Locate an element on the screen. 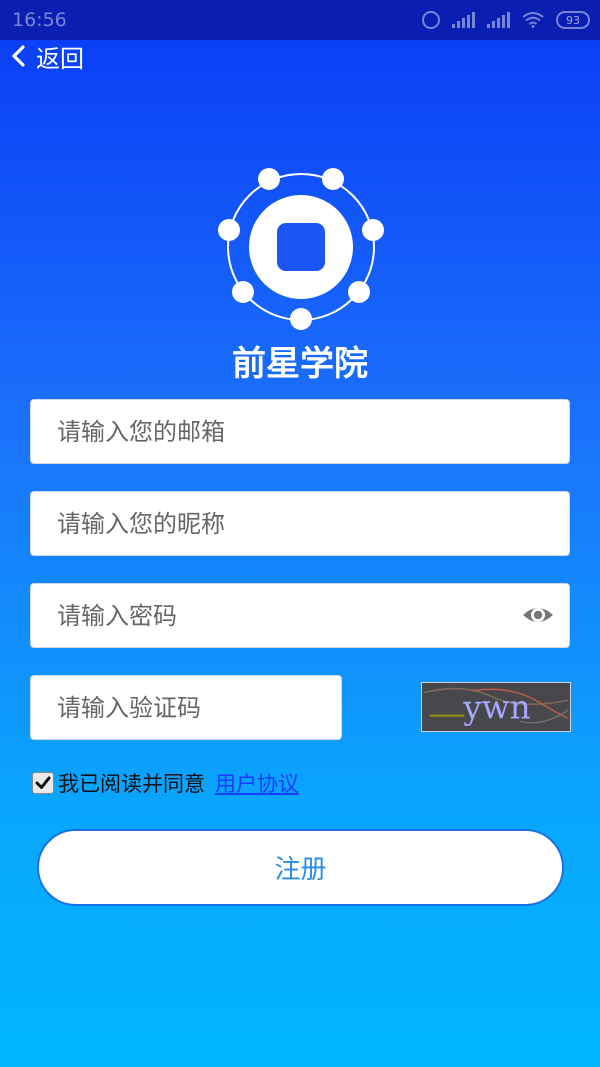 Image resolution: width=600 pixels, height=1067 pixels. email-field is located at coordinates (300, 431).